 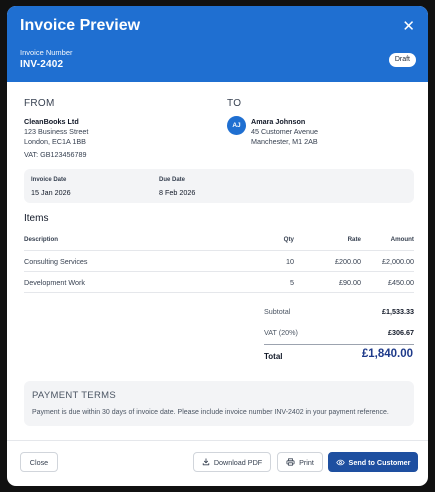 What do you see at coordinates (401, 282) in the screenshot?
I see `row-amount: £450.00` at bounding box center [401, 282].